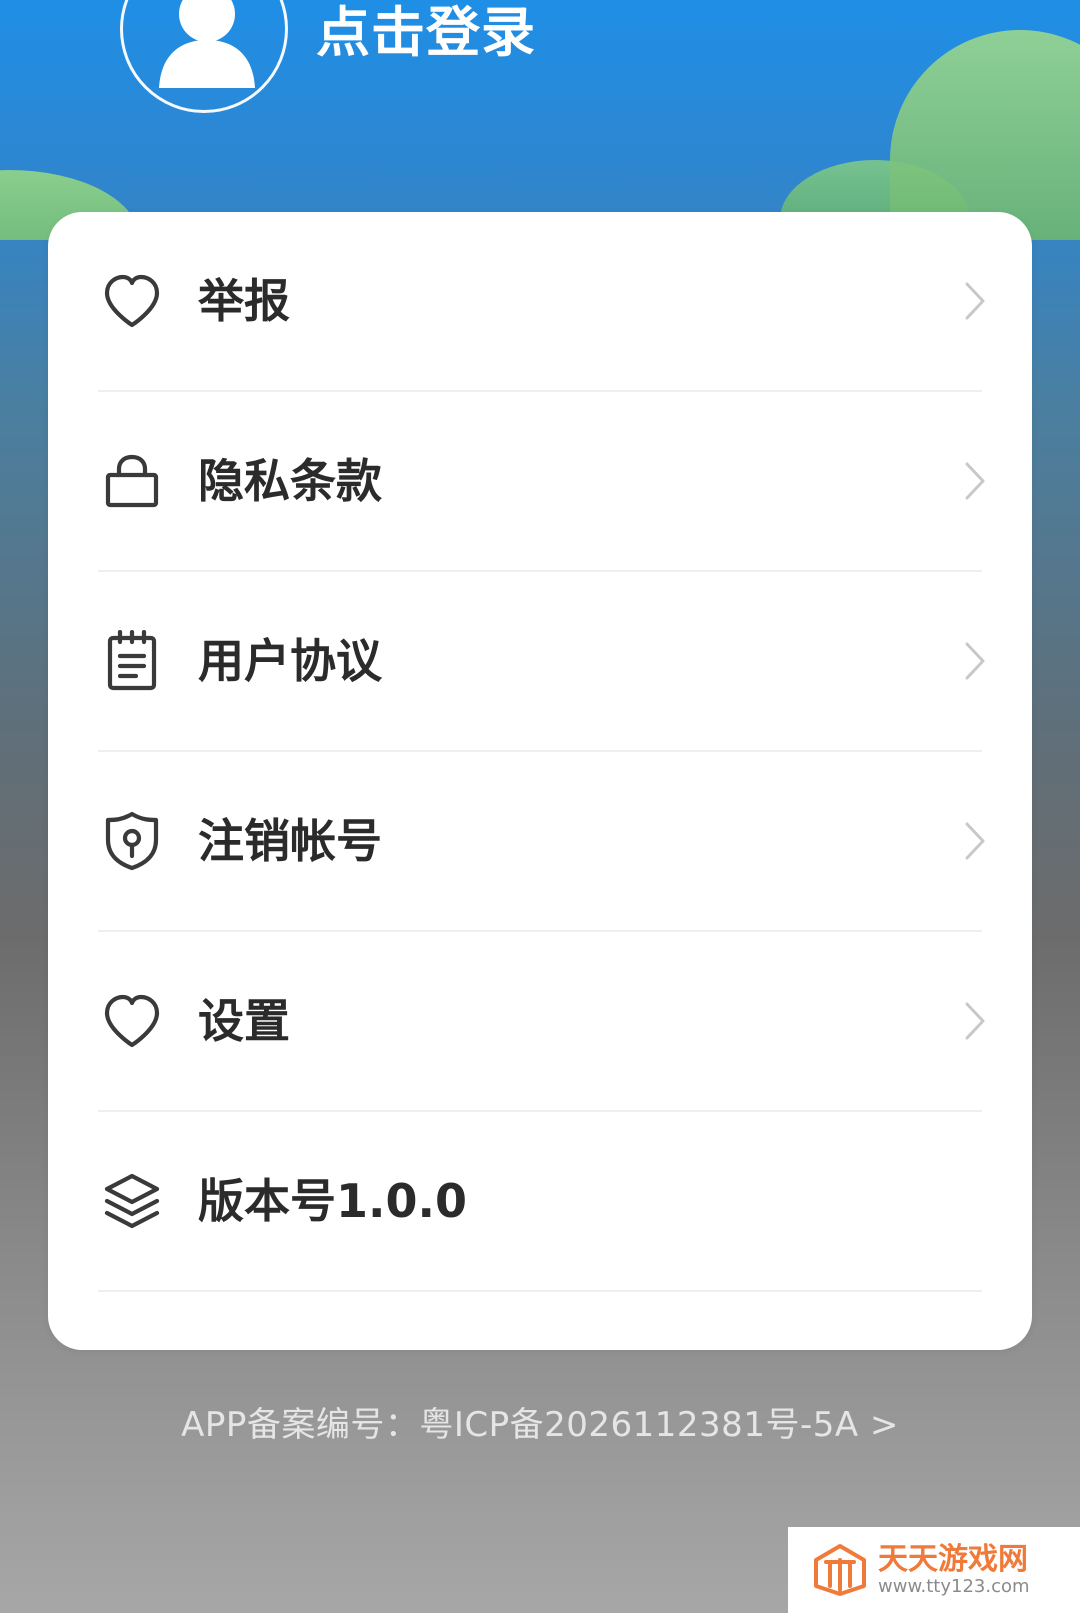 This screenshot has width=1080, height=1613. What do you see at coordinates (426, 33) in the screenshot?
I see `login-text: 点击登录` at bounding box center [426, 33].